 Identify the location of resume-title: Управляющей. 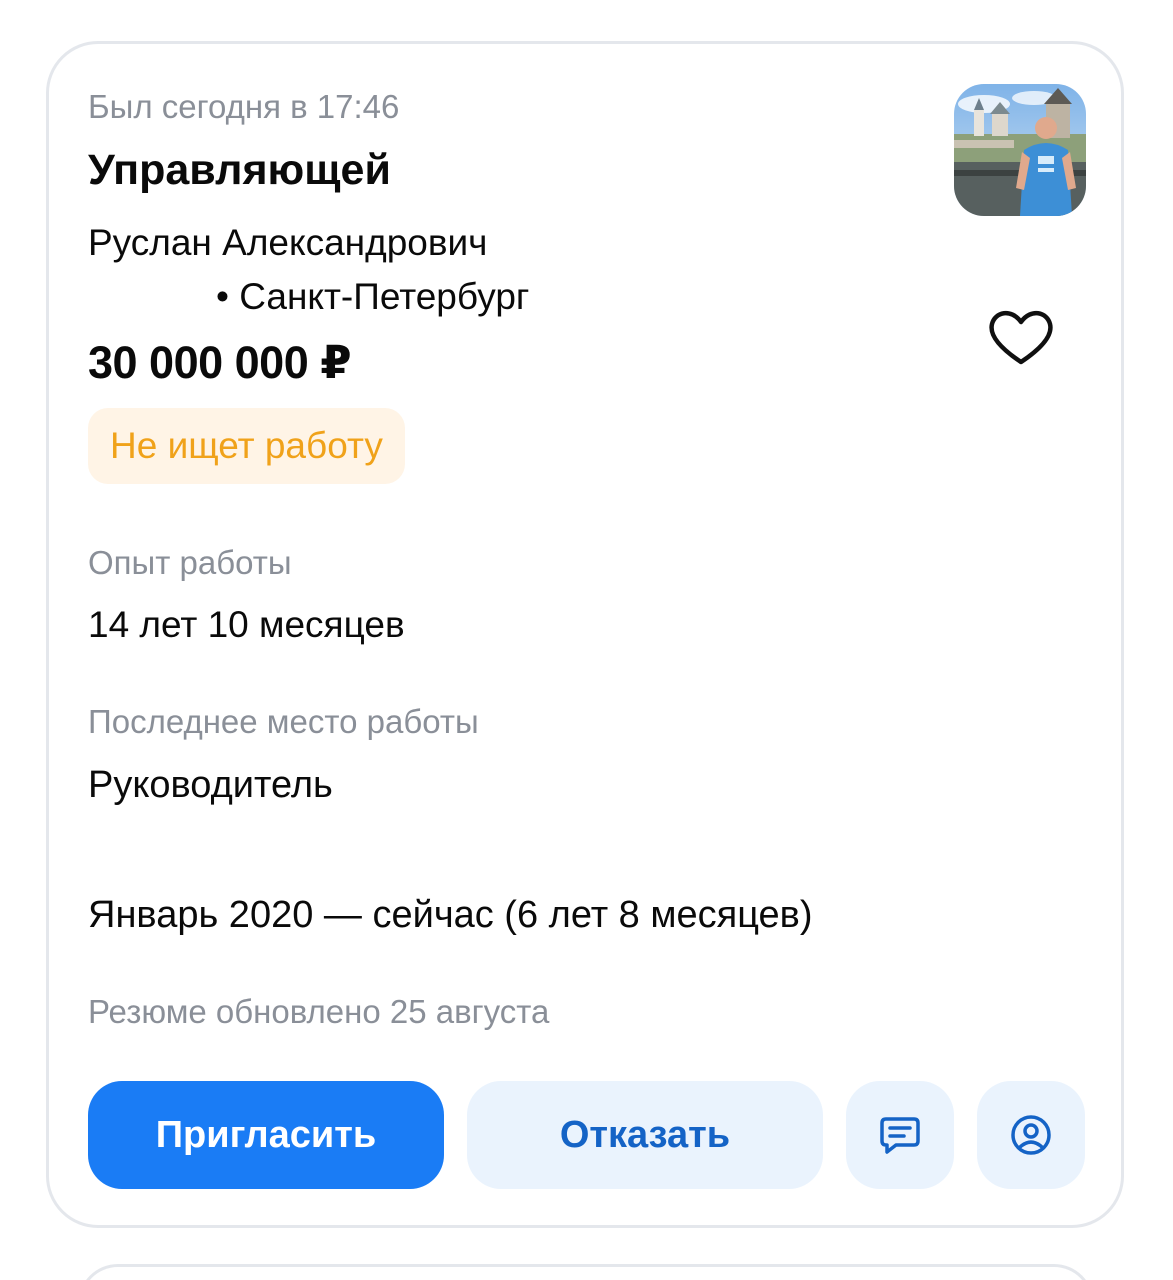
(239, 170).